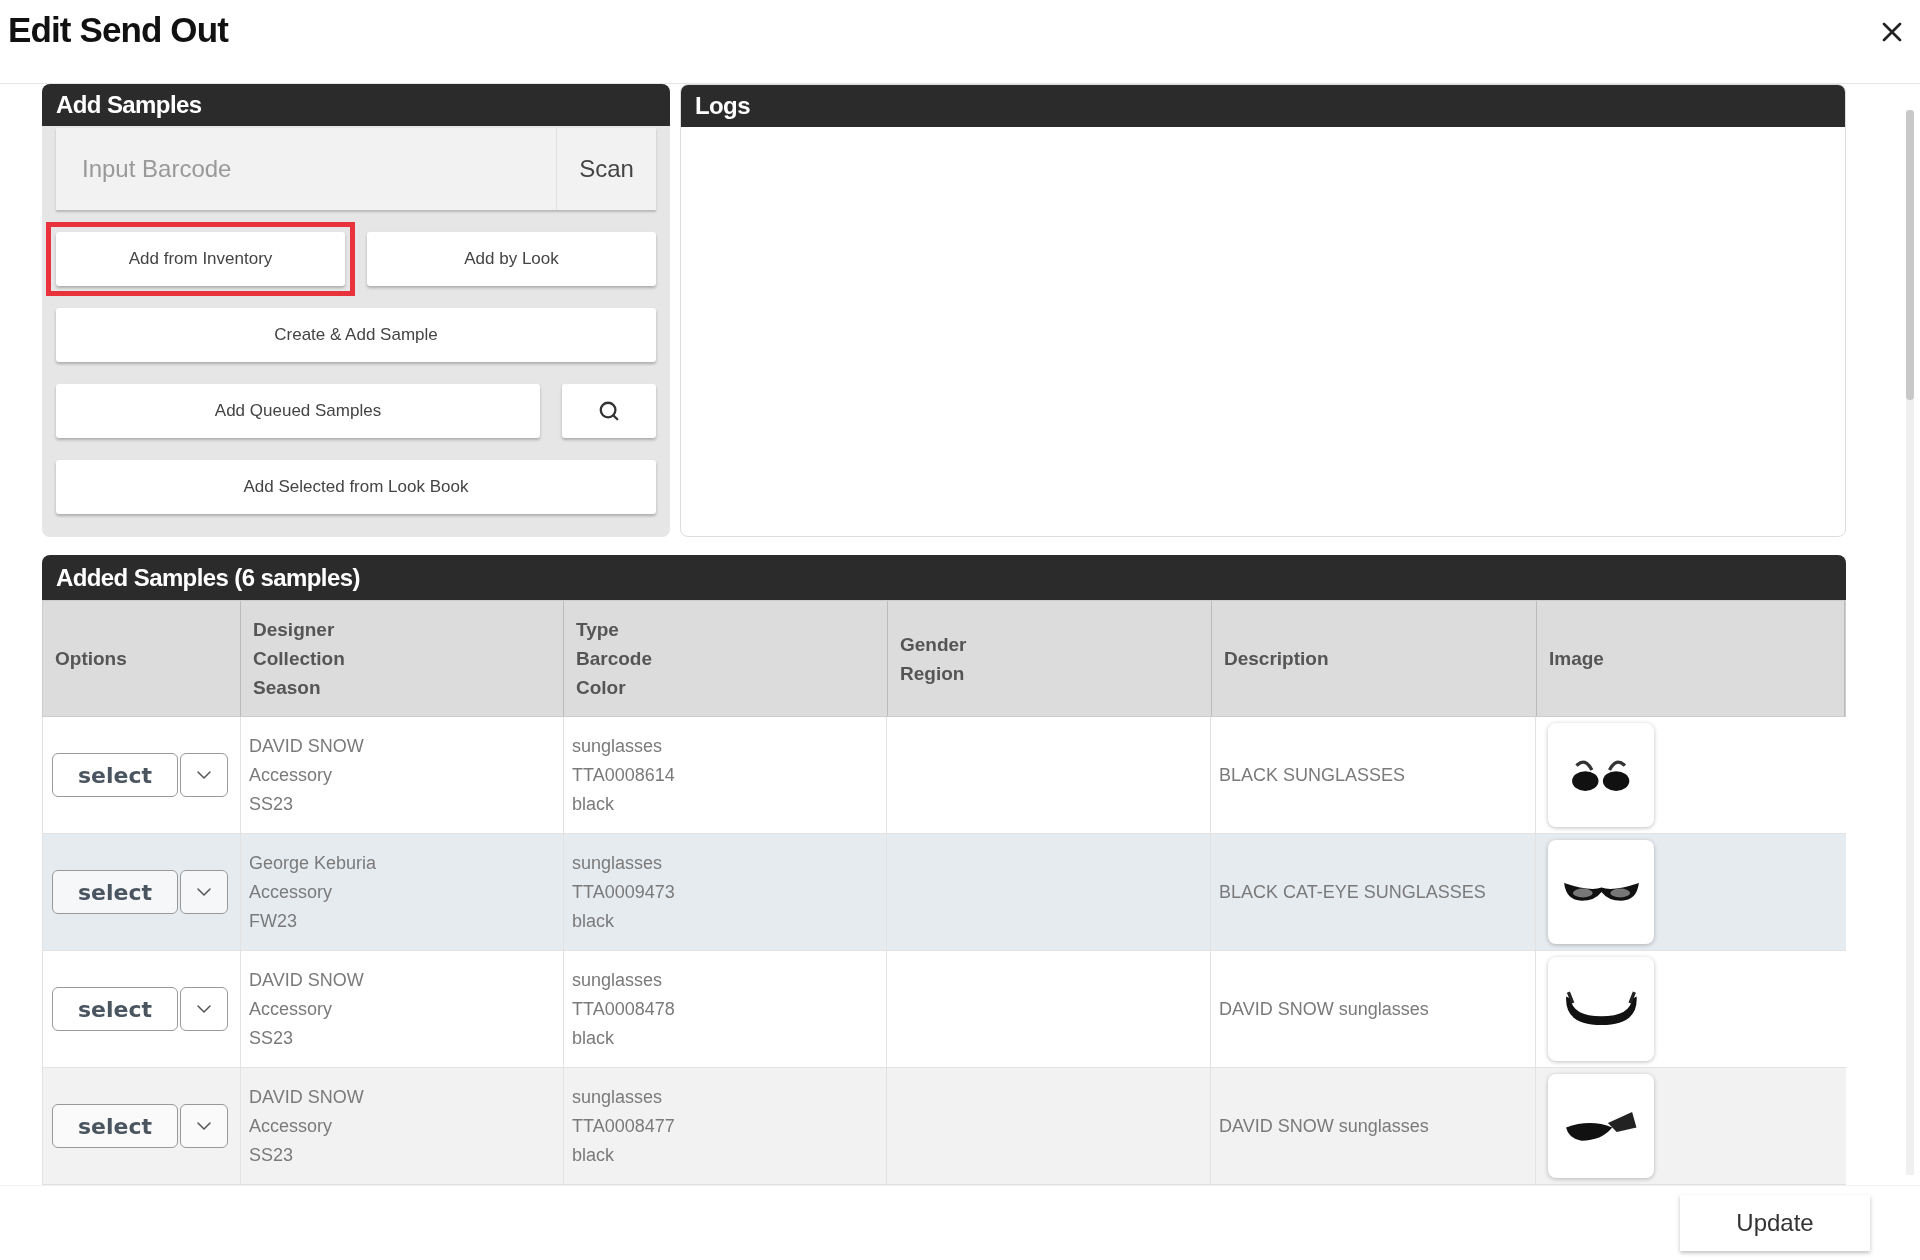  What do you see at coordinates (1352, 892) in the screenshot?
I see `table-cell-text: BLACK CAT-EYE SUNGLASSES` at bounding box center [1352, 892].